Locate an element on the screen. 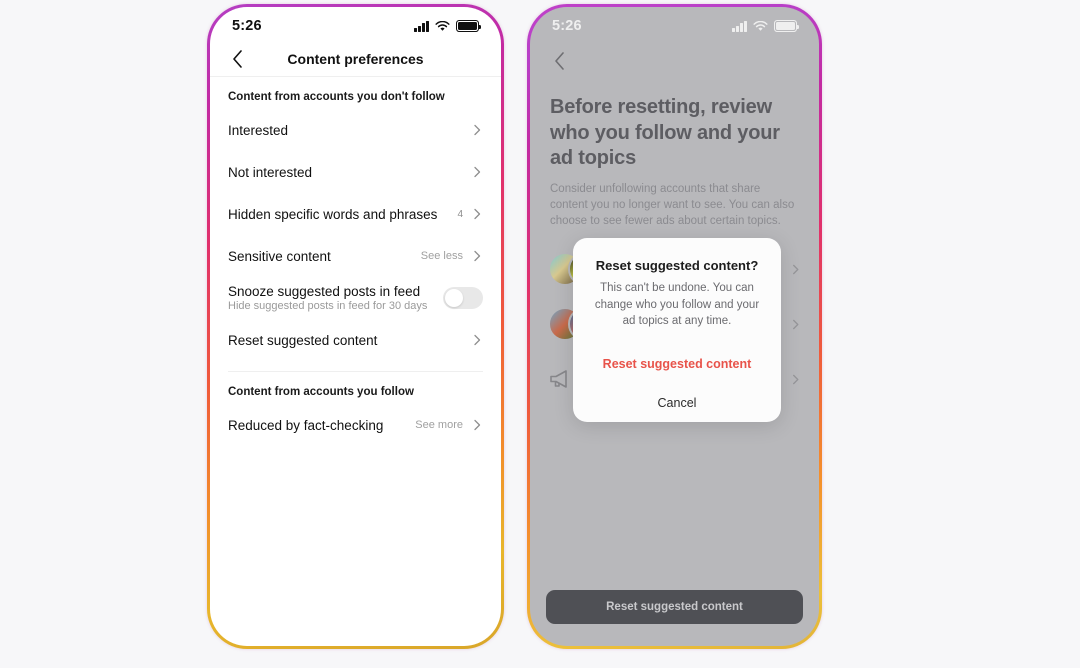 The width and height of the screenshot is (1080, 668). row-text: Sensitive content is located at coordinates (279, 256).